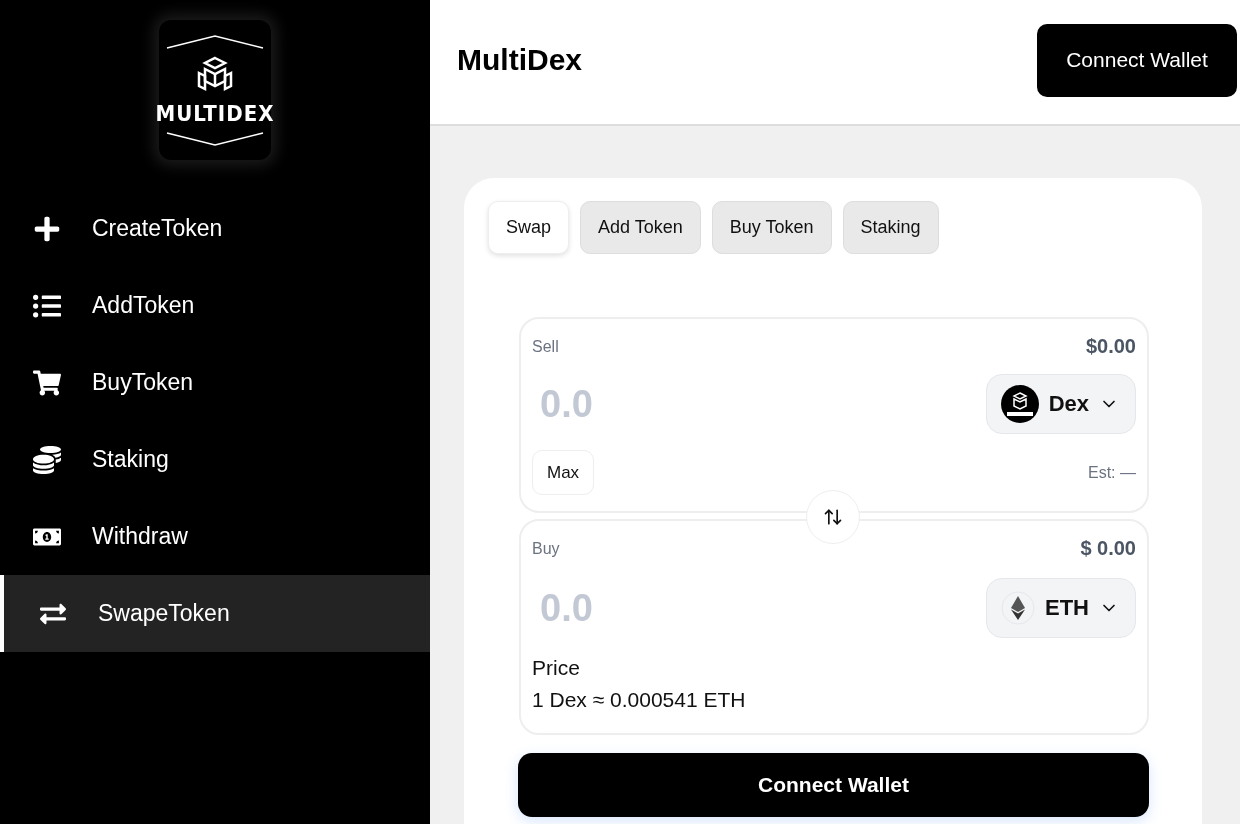 The height and width of the screenshot is (824, 1240). I want to click on cart-icon, so click(47, 382).